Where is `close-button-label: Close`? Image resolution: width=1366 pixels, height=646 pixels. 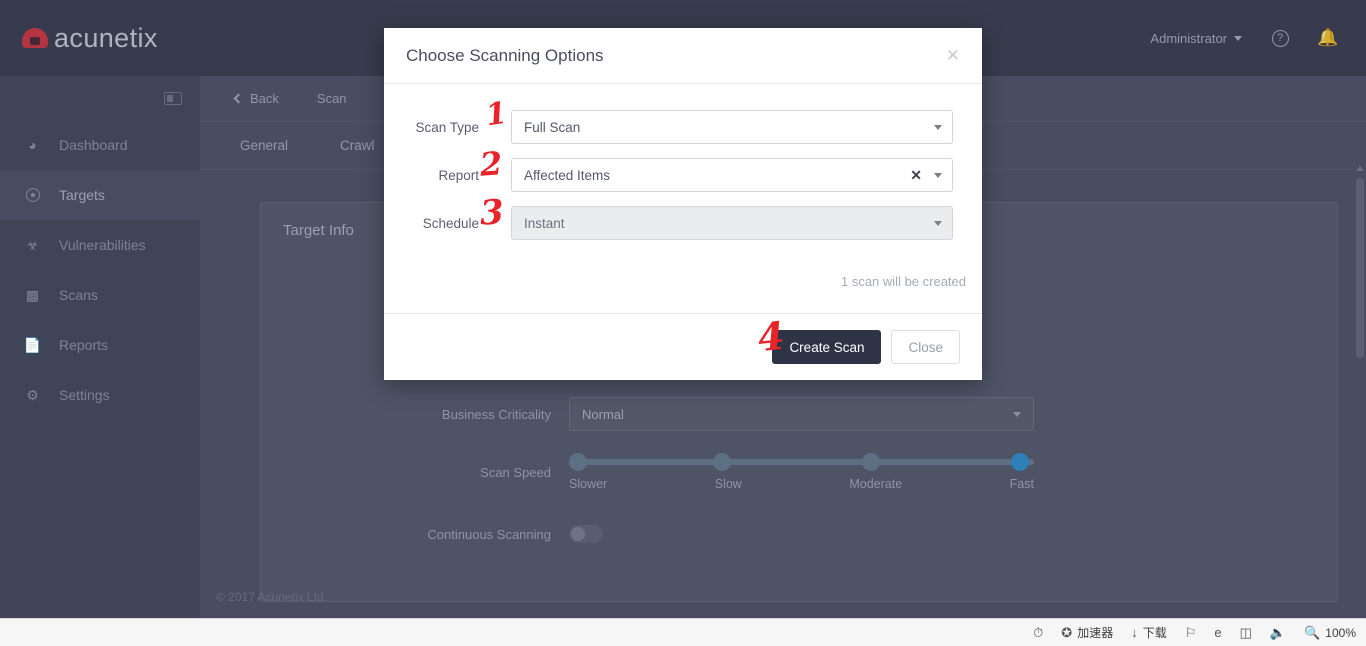 close-button-label: Close is located at coordinates (925, 347).